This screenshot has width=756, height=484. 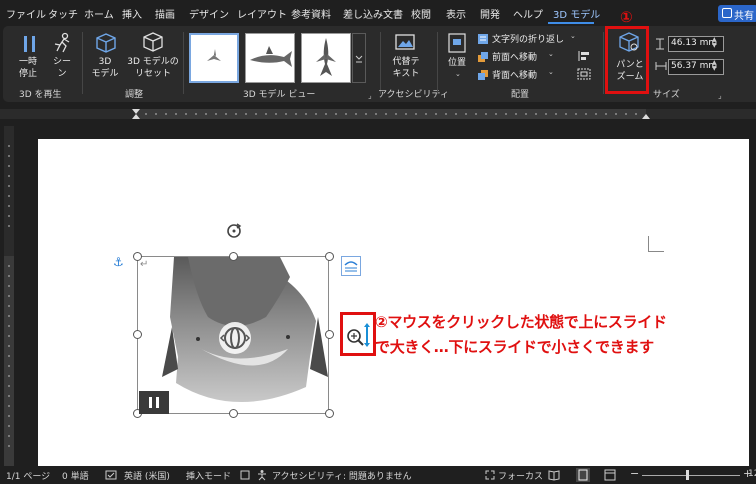 What do you see at coordinates (691, 475) in the screenshot?
I see `zoom-slider-track` at bounding box center [691, 475].